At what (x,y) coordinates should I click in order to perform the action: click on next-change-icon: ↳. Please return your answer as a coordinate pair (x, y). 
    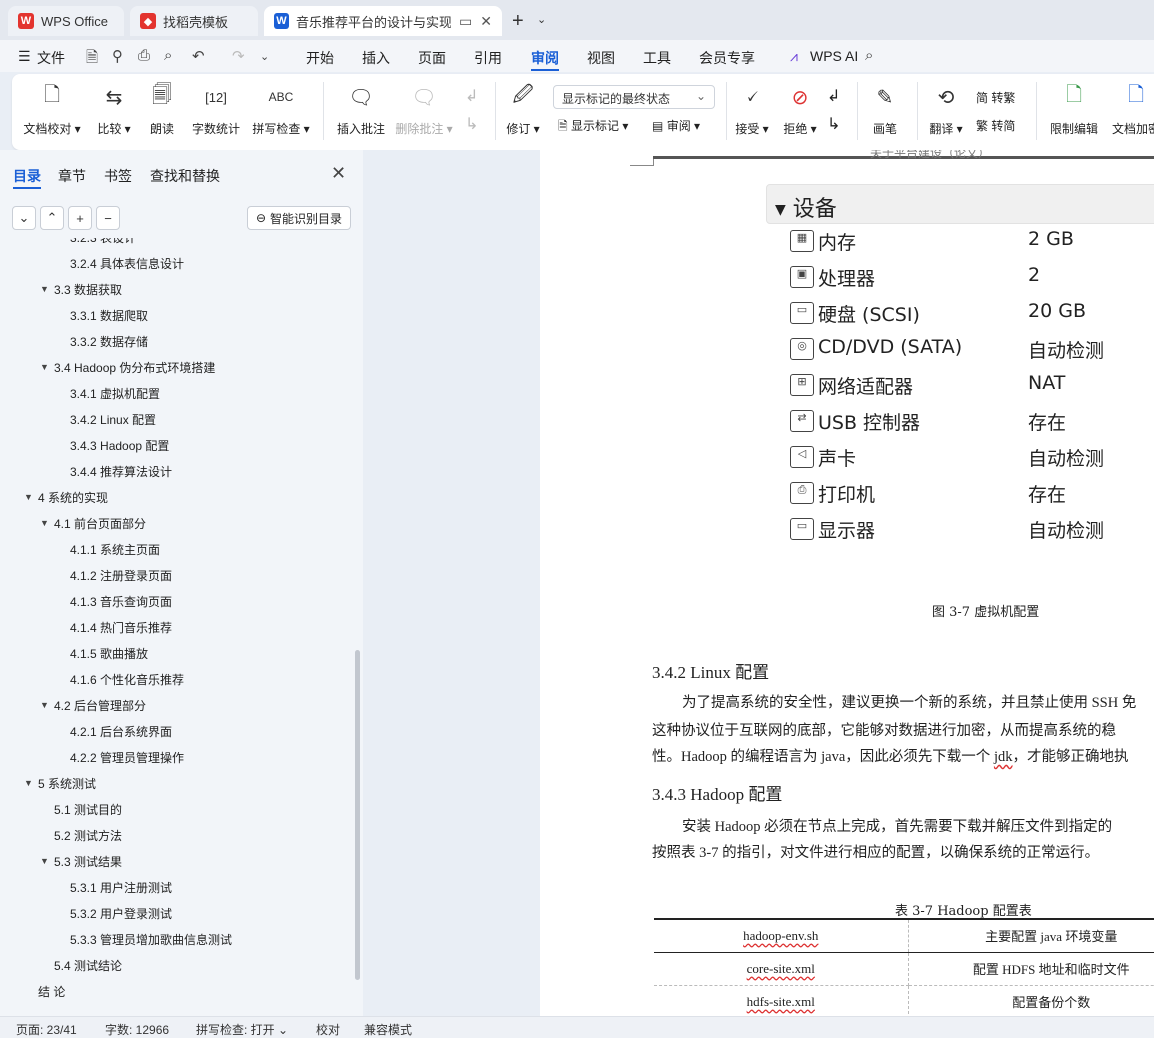
    Looking at the image, I should click on (833, 124).